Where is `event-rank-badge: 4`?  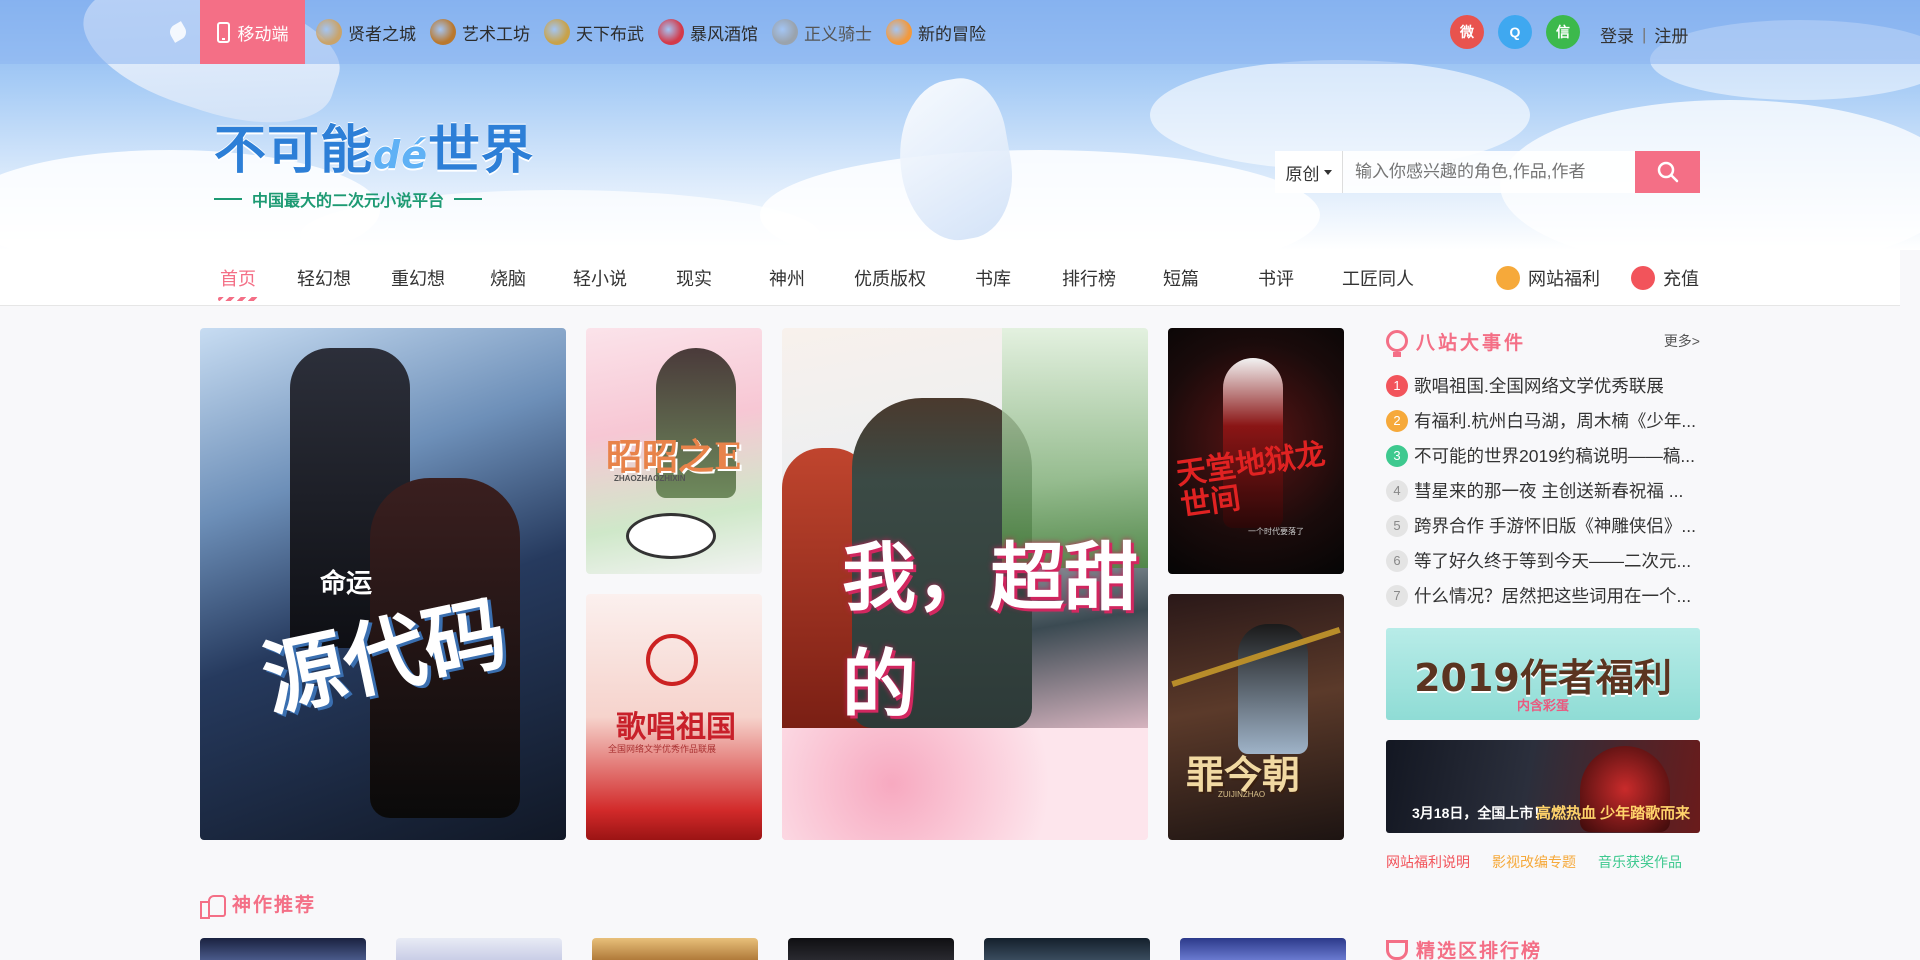
event-rank-badge: 4 is located at coordinates (1397, 490).